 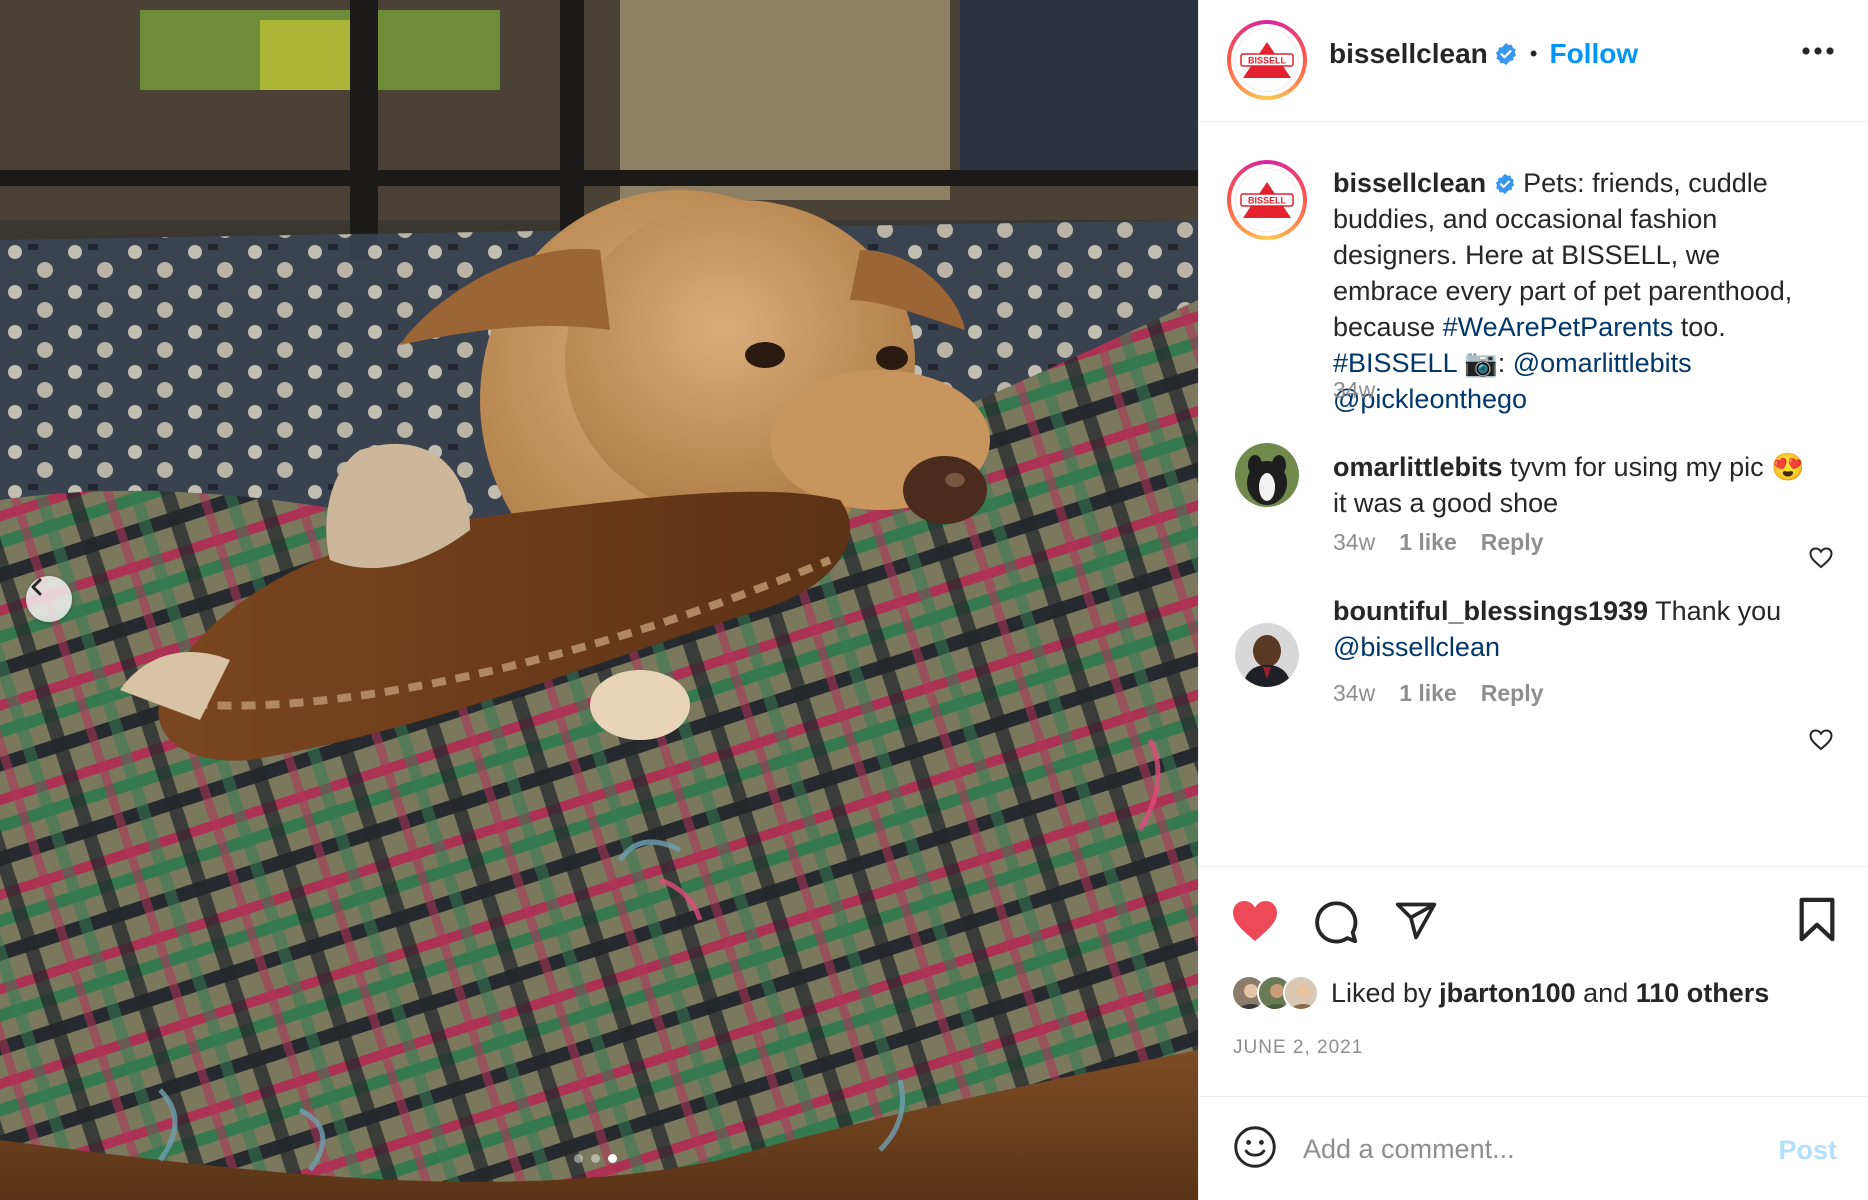 I want to click on comment-composer: Post, so click(x=1533, y=1148).